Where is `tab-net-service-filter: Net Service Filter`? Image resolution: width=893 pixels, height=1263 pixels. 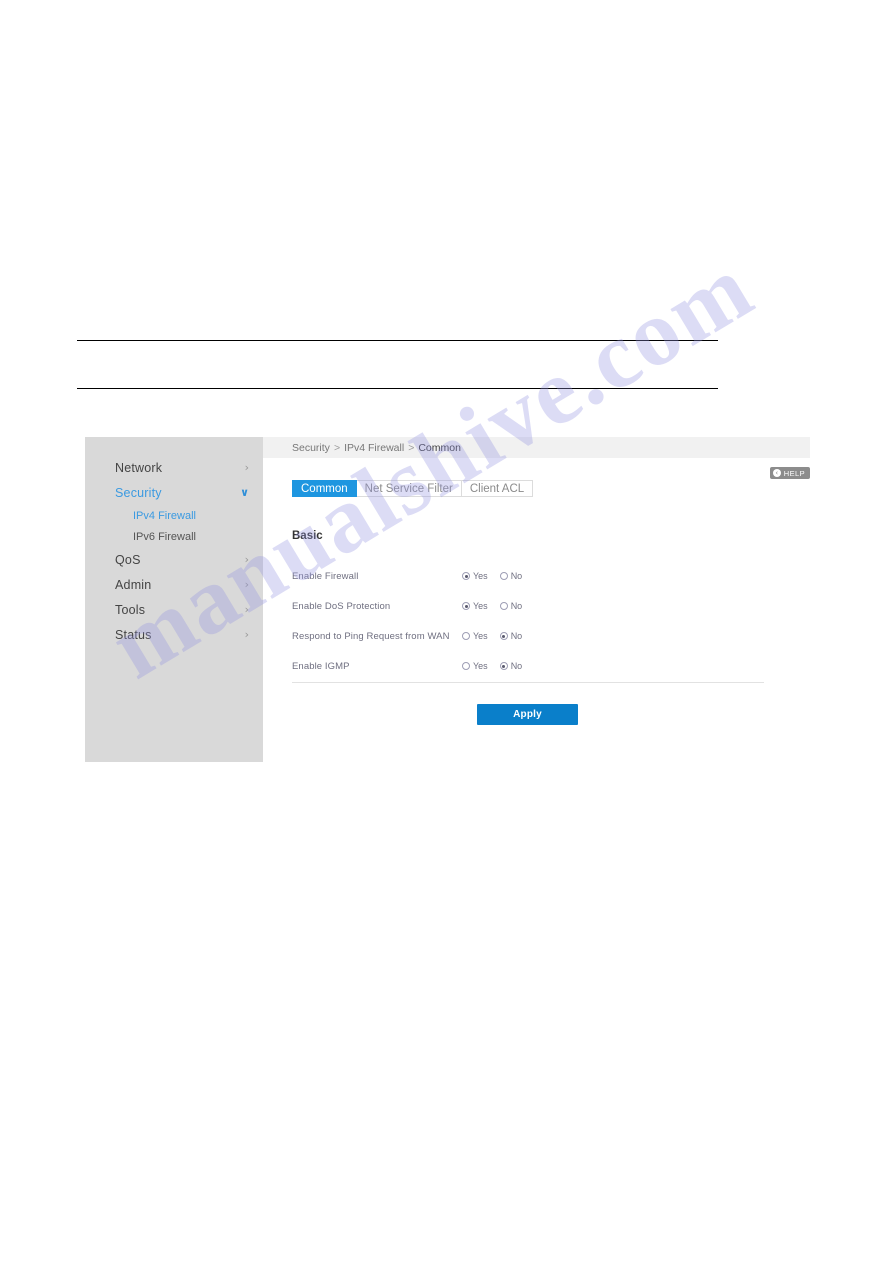
tab-net-service-filter: Net Service Filter is located at coordinates (409, 488).